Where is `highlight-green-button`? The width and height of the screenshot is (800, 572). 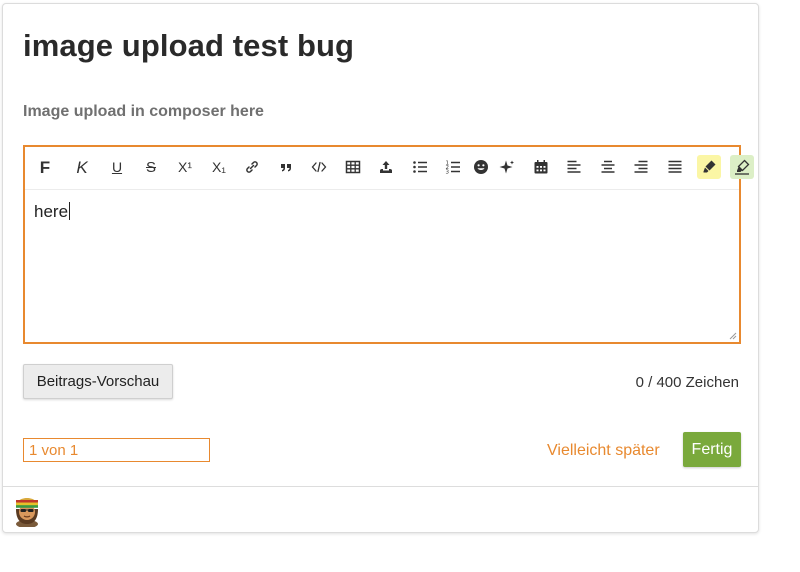
highlight-green-button is located at coordinates (742, 167).